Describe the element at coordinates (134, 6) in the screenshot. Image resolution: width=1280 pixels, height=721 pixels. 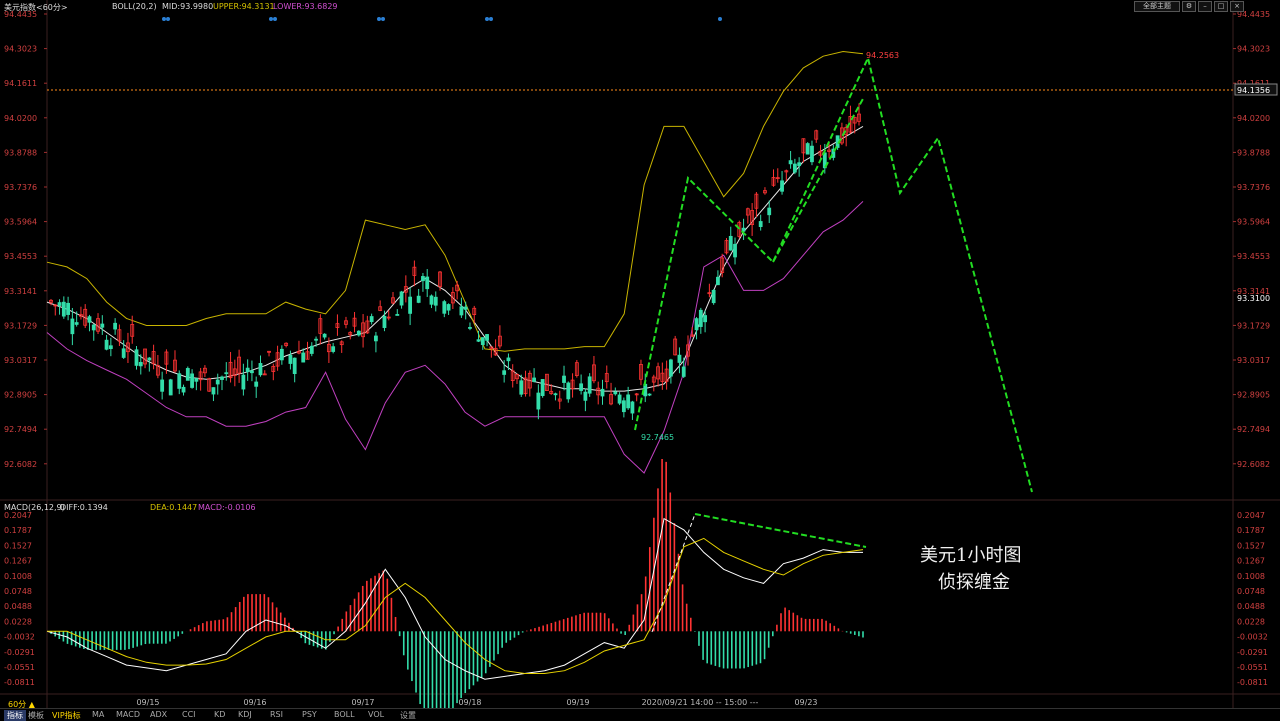
I see `boll-label: BOLL(20,2)` at that location.